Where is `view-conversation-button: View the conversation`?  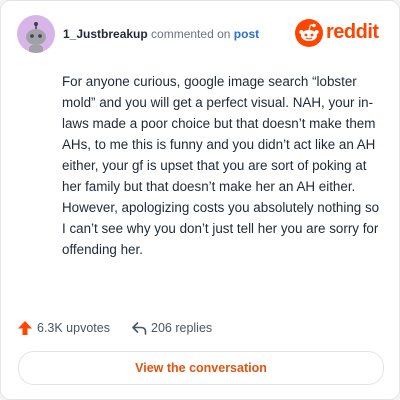 view-conversation-button: View the conversation is located at coordinates (201, 368).